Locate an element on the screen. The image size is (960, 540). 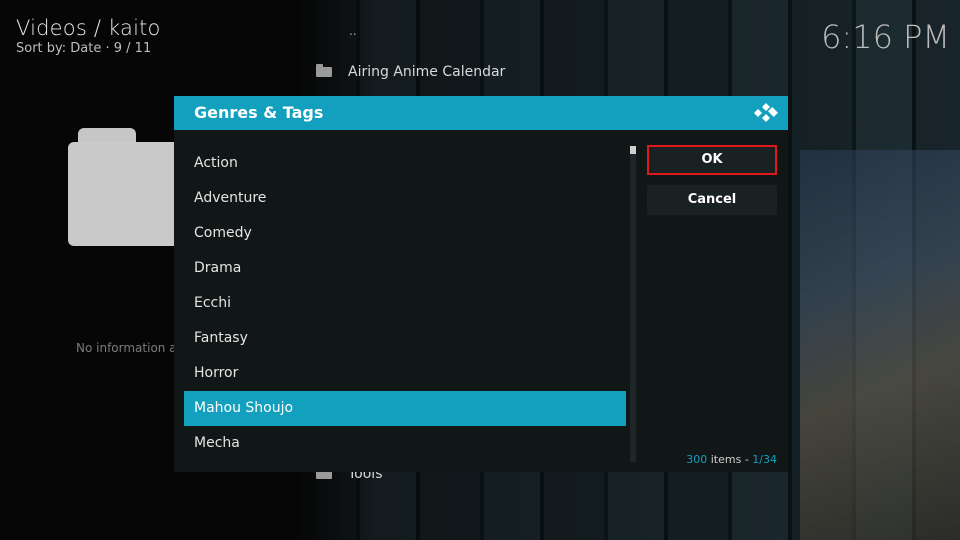
list-item: Action is located at coordinates (405, 163).